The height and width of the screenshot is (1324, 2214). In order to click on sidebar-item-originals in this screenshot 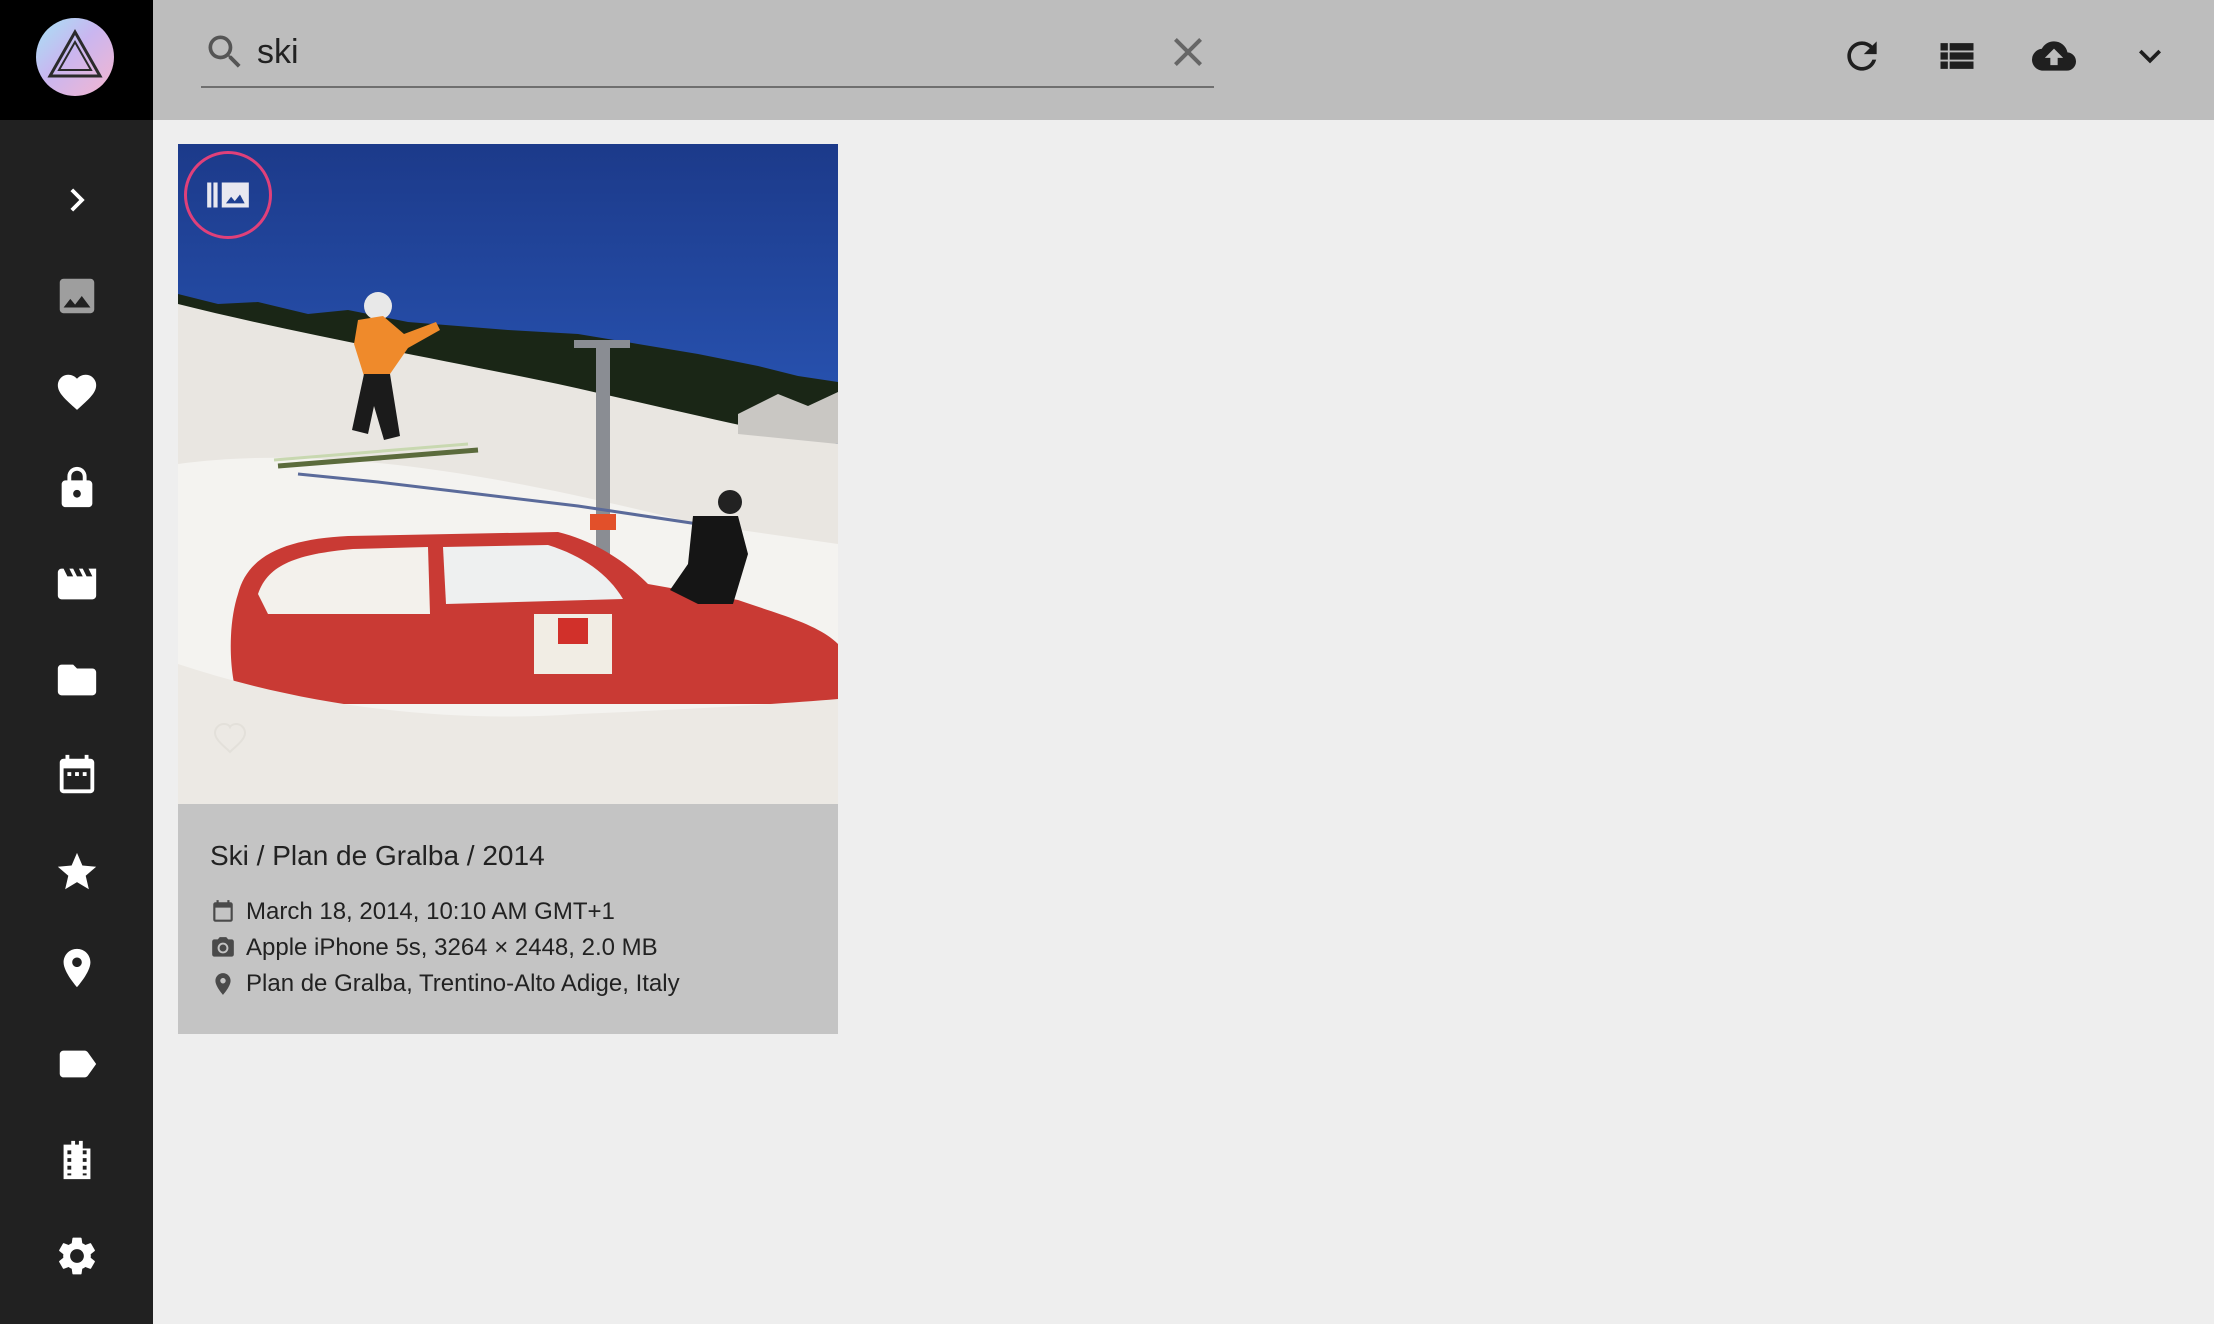, I will do `click(76, 1160)`.